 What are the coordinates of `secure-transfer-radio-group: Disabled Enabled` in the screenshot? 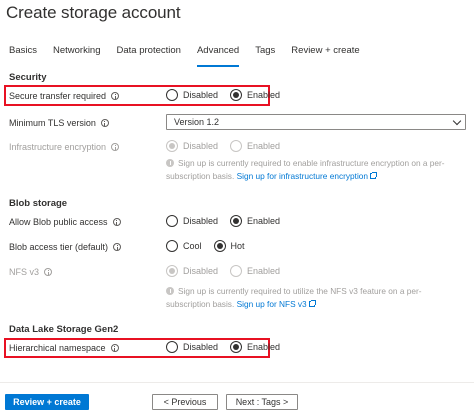 It's located at (229, 95).